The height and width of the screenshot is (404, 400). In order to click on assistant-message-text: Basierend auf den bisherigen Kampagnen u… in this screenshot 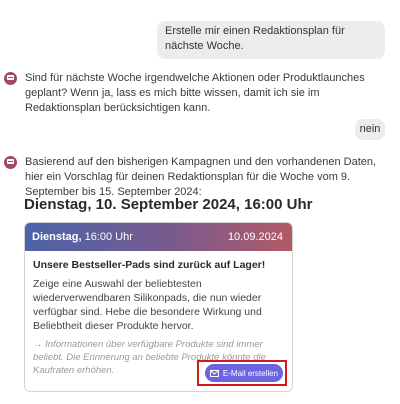, I will do `click(201, 177)`.